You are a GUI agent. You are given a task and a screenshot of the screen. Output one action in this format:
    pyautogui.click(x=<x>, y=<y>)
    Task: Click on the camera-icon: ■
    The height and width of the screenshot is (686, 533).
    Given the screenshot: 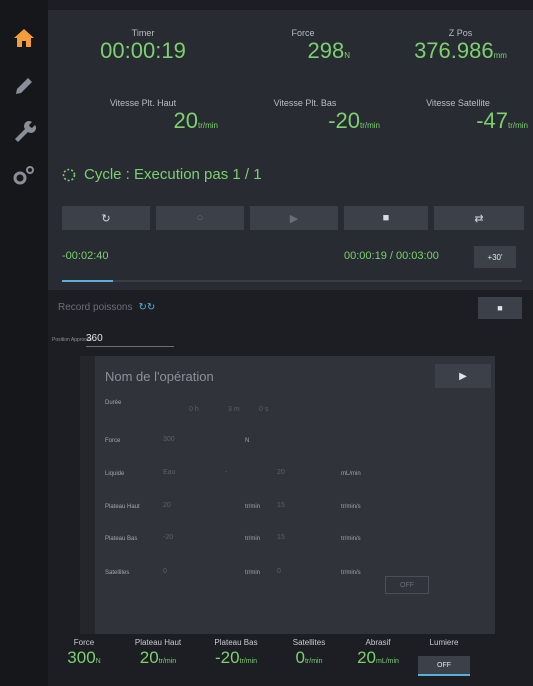 What is the action you would take?
    pyautogui.click(x=500, y=308)
    